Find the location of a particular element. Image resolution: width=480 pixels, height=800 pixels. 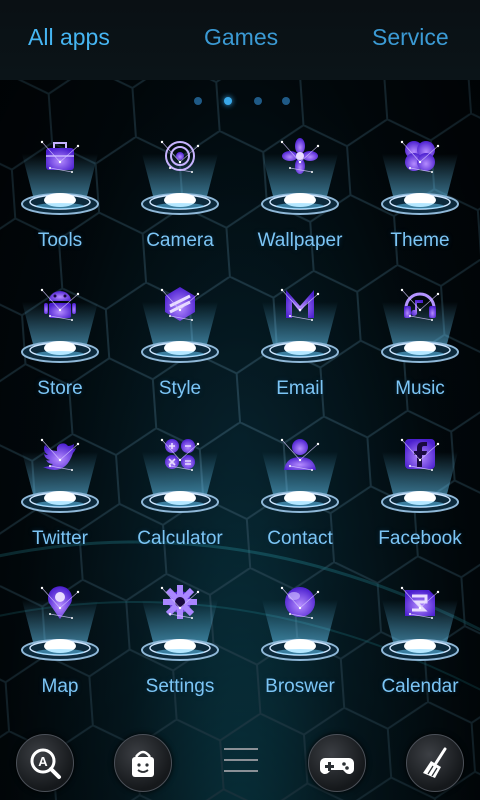

app-label: Calendar is located at coordinates (420, 686).